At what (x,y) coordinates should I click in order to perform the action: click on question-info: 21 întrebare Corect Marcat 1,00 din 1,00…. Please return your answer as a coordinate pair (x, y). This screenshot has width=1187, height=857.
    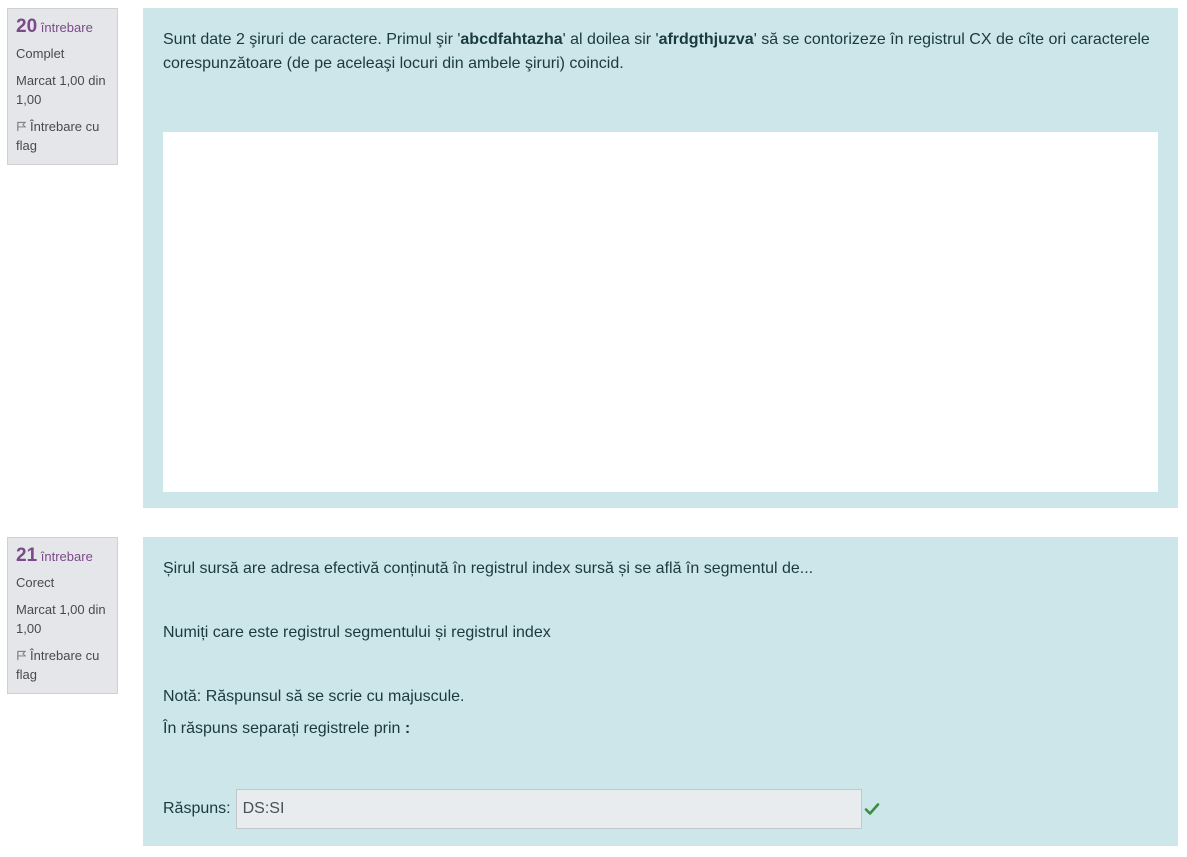
    Looking at the image, I should click on (62, 615).